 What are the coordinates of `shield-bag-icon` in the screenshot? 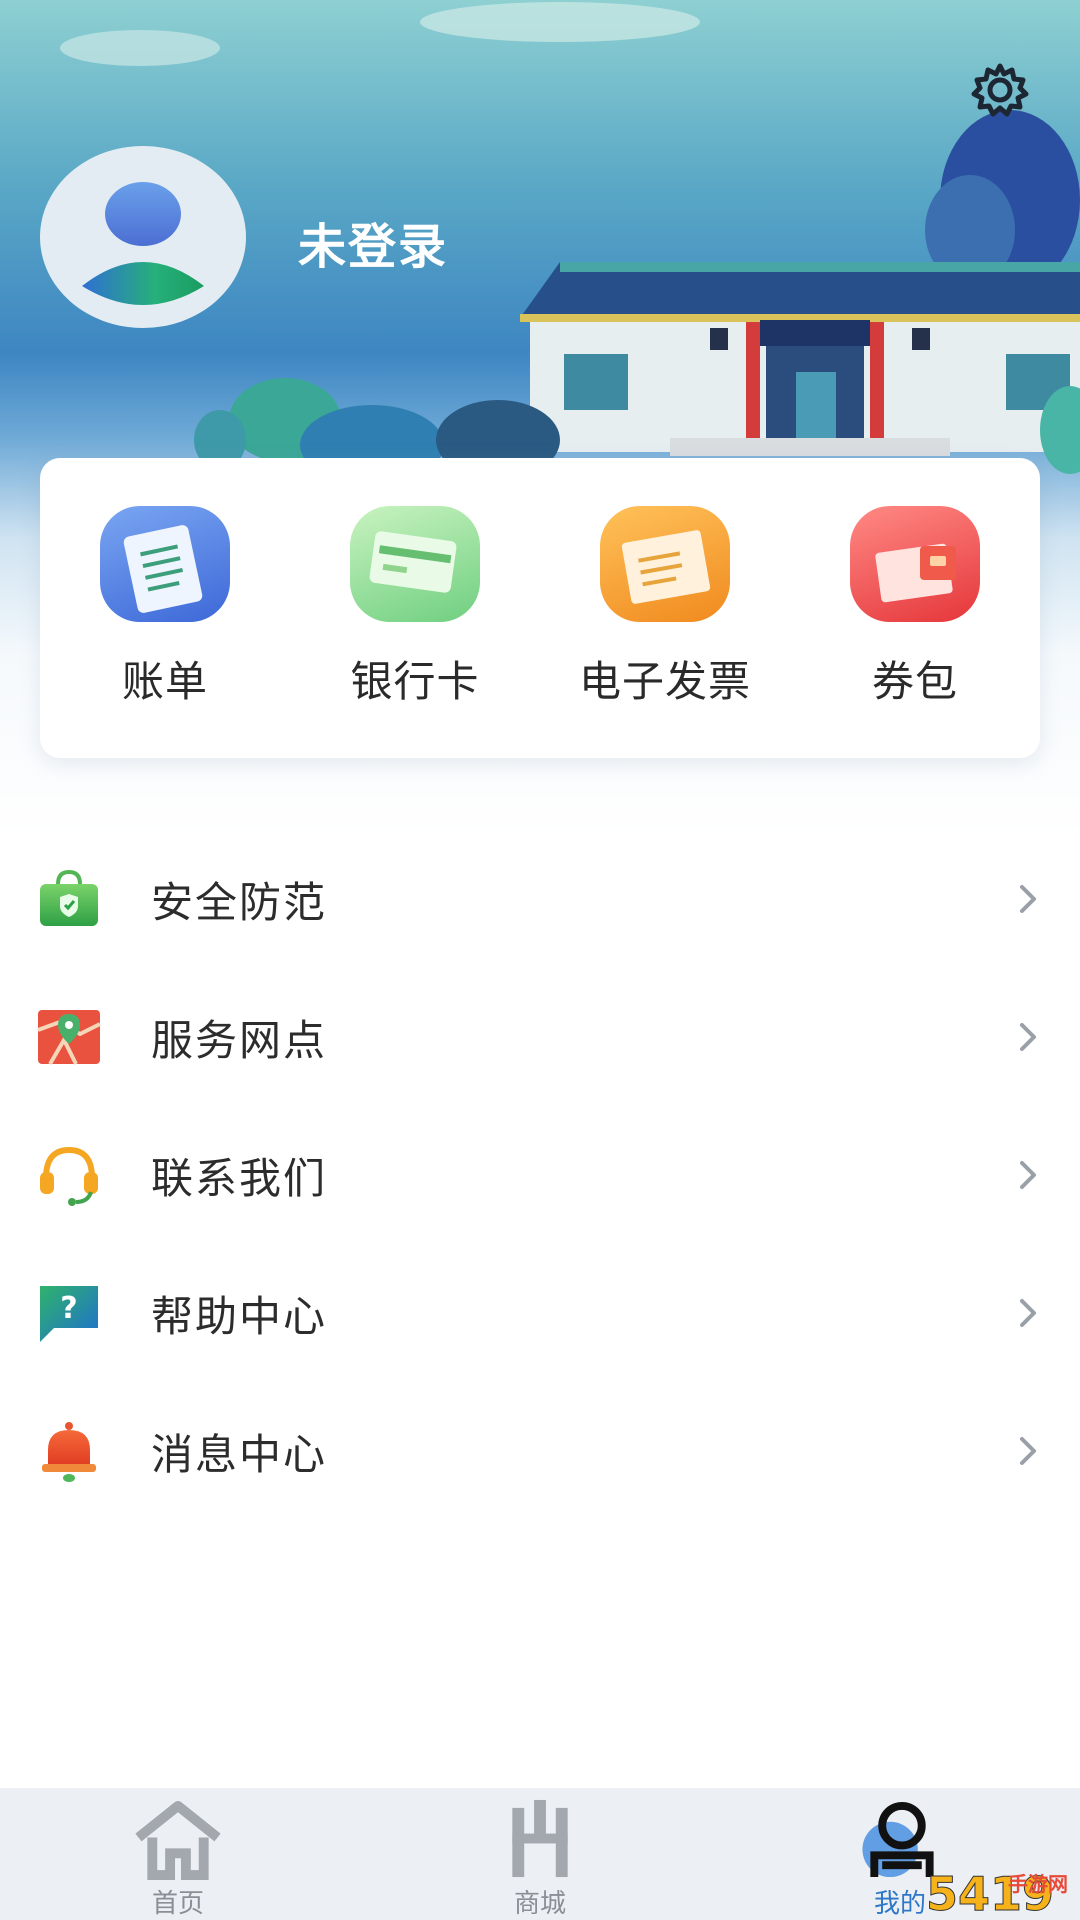 It's located at (69, 897).